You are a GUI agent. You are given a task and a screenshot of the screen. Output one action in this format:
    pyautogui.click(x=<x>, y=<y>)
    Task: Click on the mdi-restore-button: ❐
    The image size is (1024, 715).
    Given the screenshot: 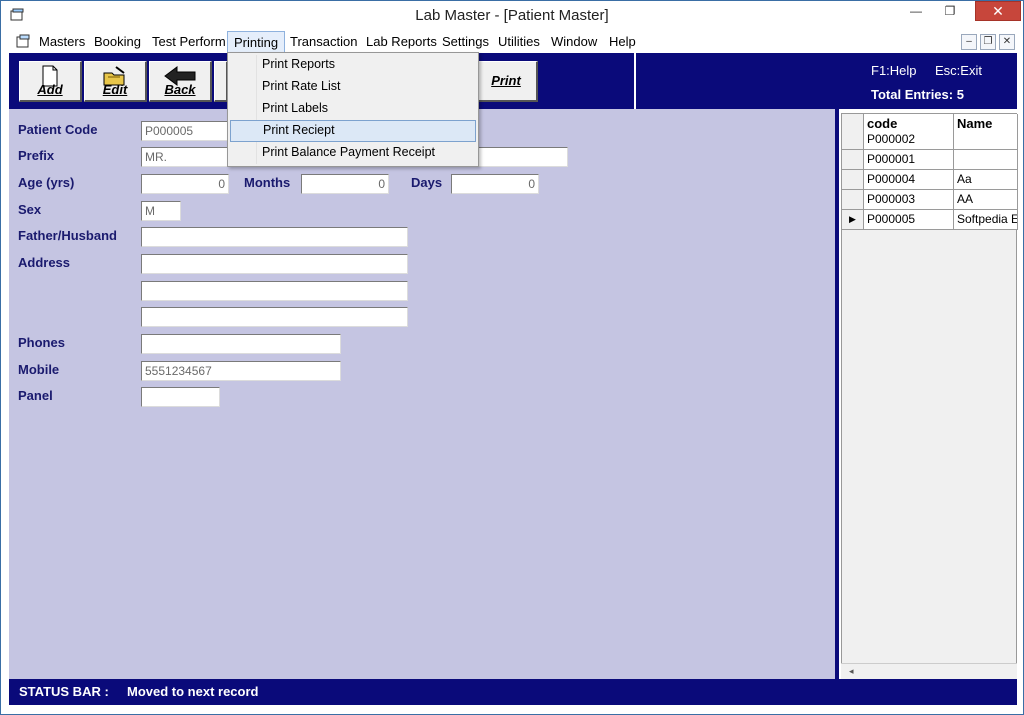 What is the action you would take?
    pyautogui.click(x=988, y=42)
    